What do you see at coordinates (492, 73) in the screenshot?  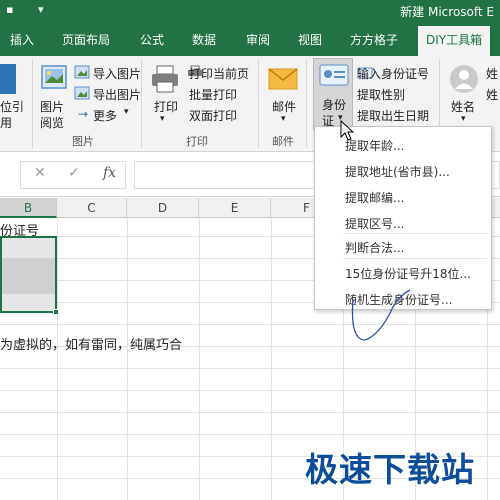 I see `name-partial-1: 姓` at bounding box center [492, 73].